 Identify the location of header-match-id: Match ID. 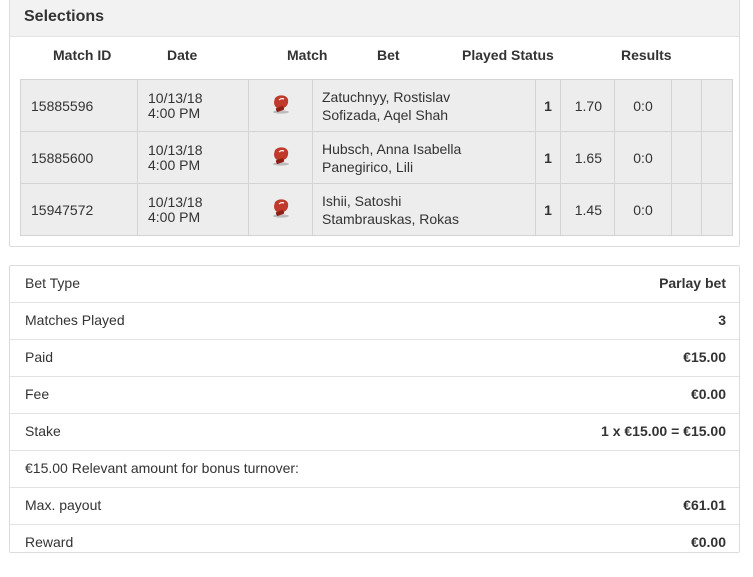
(82, 55).